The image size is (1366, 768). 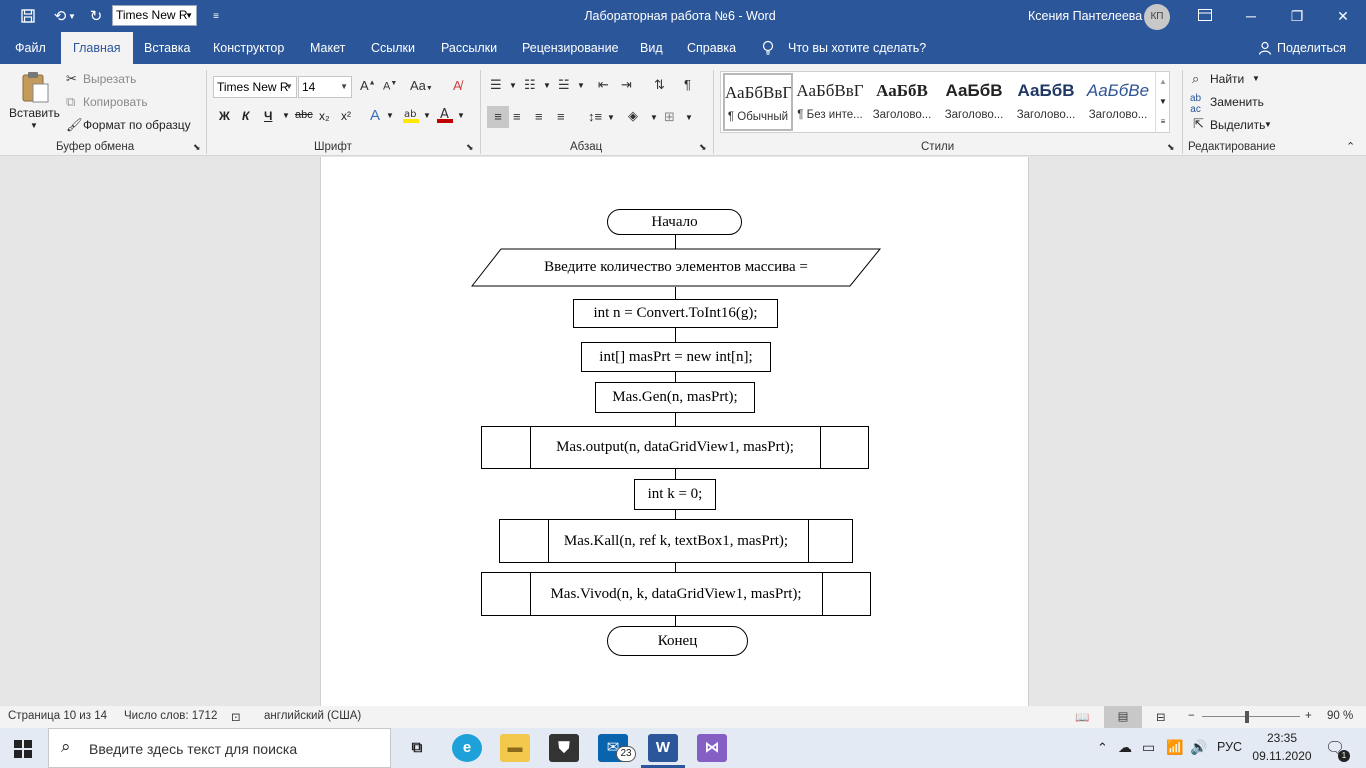 I want to click on bullets-icon: ☰, so click(x=496, y=85).